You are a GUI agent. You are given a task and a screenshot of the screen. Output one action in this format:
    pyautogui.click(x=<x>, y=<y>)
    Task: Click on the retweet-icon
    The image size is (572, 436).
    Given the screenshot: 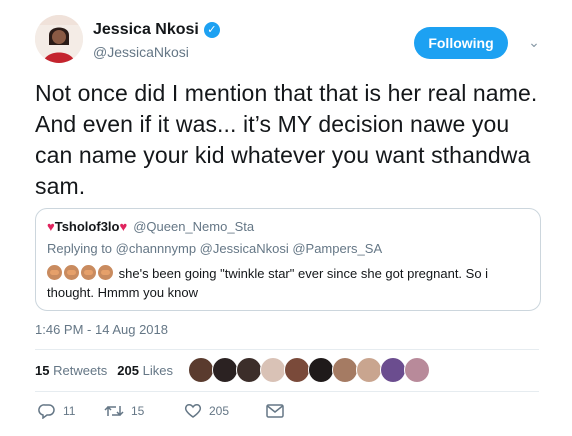 What is the action you would take?
    pyautogui.click(x=114, y=411)
    